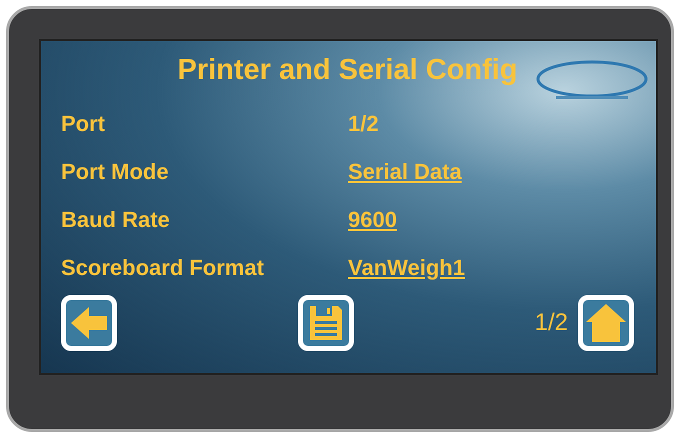 Image resolution: width=678 pixels, height=435 pixels. Describe the element at coordinates (163, 268) in the screenshot. I see `setting-label: Scoreboard Format` at that location.